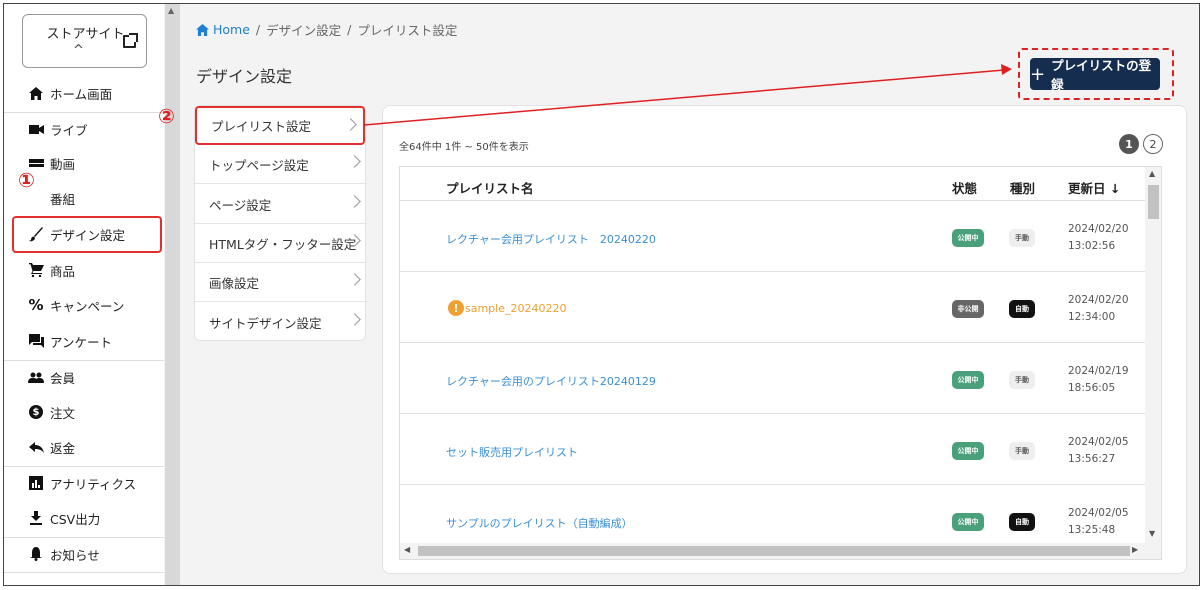 This screenshot has width=1203, height=590. Describe the element at coordinates (63, 378) in the screenshot. I see `sidebar-item-label: 会員` at that location.